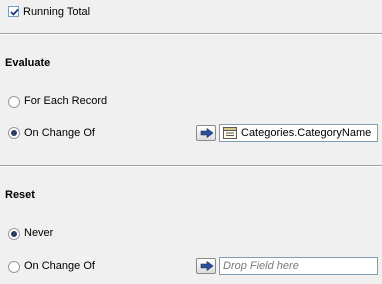 The height and width of the screenshot is (284, 382). I want to click on running-total-label: Running Total, so click(57, 12).